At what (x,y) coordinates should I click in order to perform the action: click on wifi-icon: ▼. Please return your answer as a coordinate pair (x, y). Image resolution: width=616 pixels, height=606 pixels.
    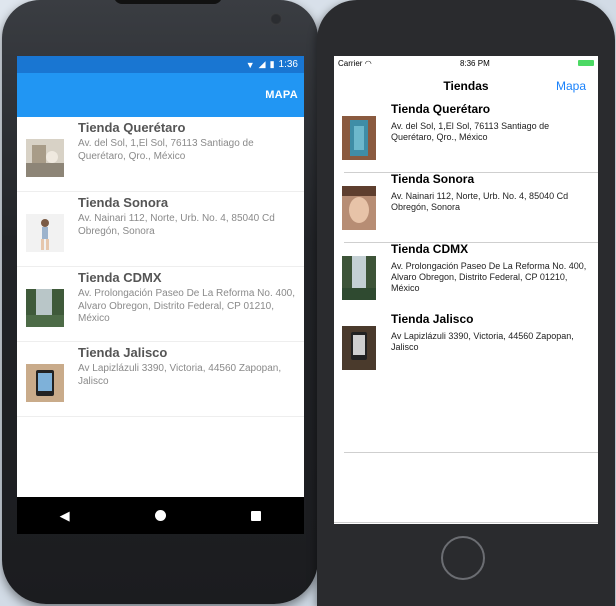
    Looking at the image, I should click on (250, 64).